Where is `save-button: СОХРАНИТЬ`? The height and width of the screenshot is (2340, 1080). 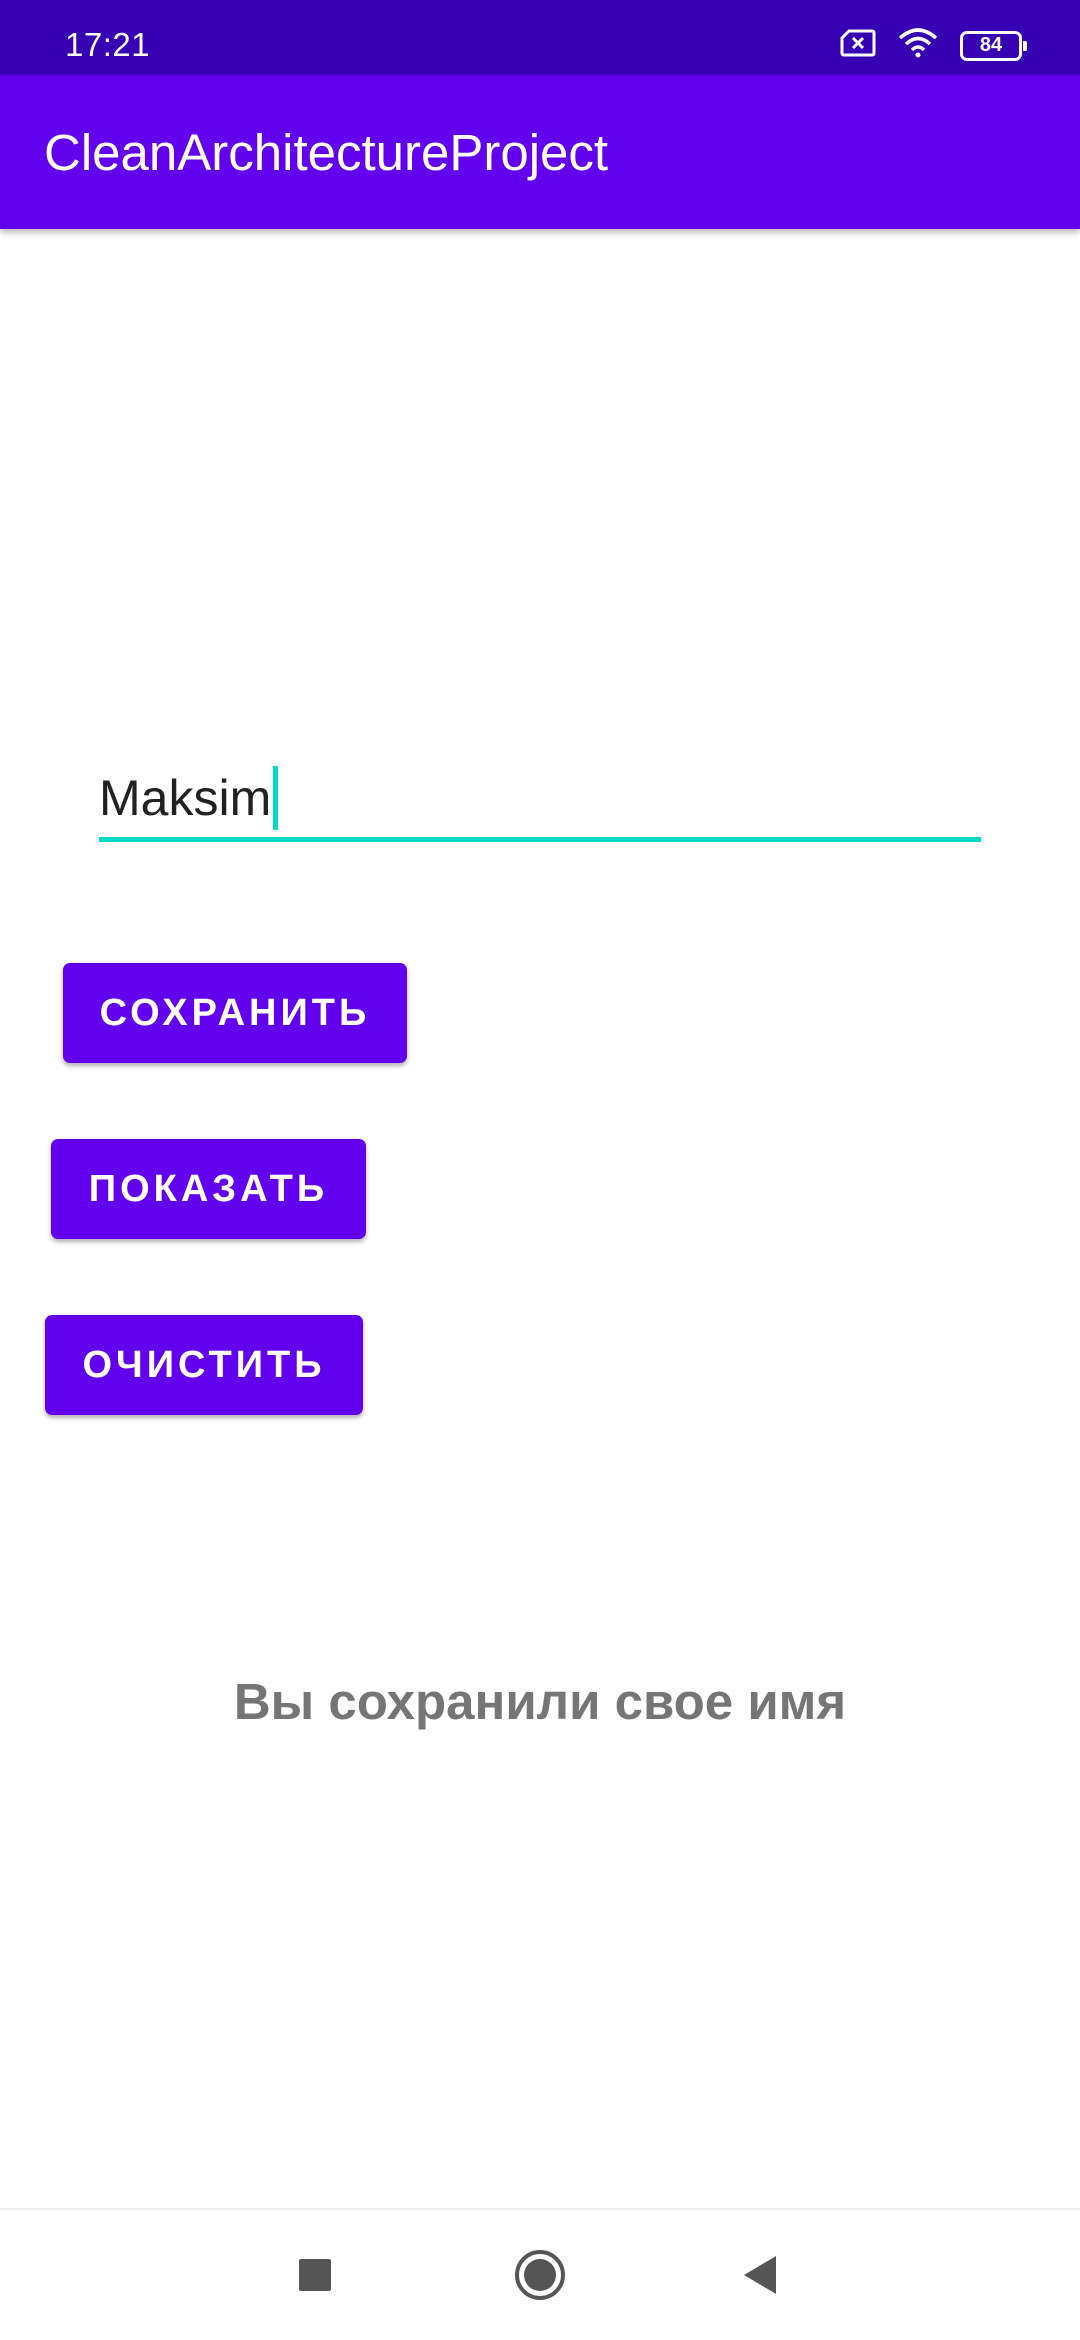 save-button: СОХРАНИТЬ is located at coordinates (235, 1013).